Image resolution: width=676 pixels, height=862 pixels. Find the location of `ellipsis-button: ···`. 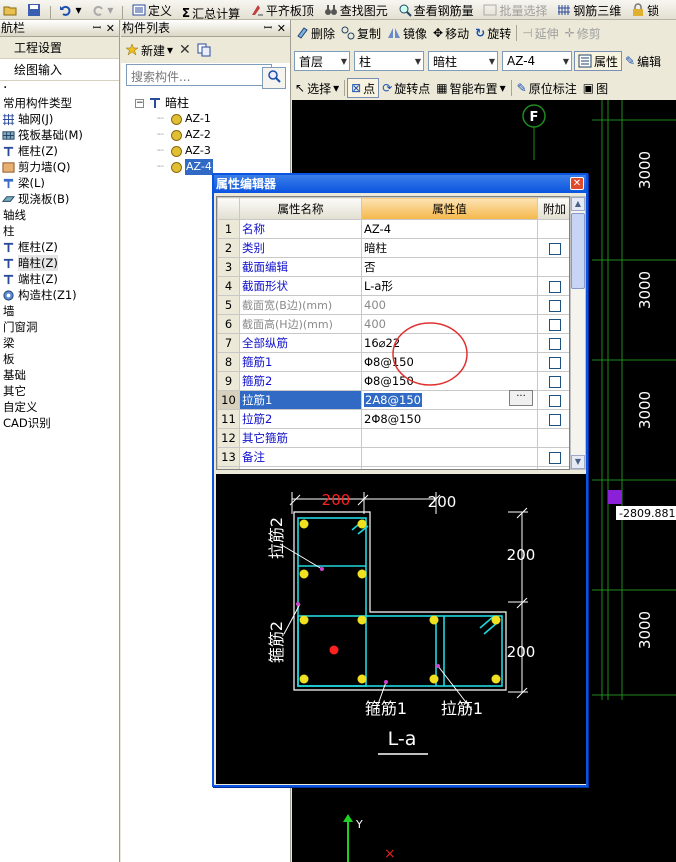

ellipsis-button: ··· is located at coordinates (521, 398).